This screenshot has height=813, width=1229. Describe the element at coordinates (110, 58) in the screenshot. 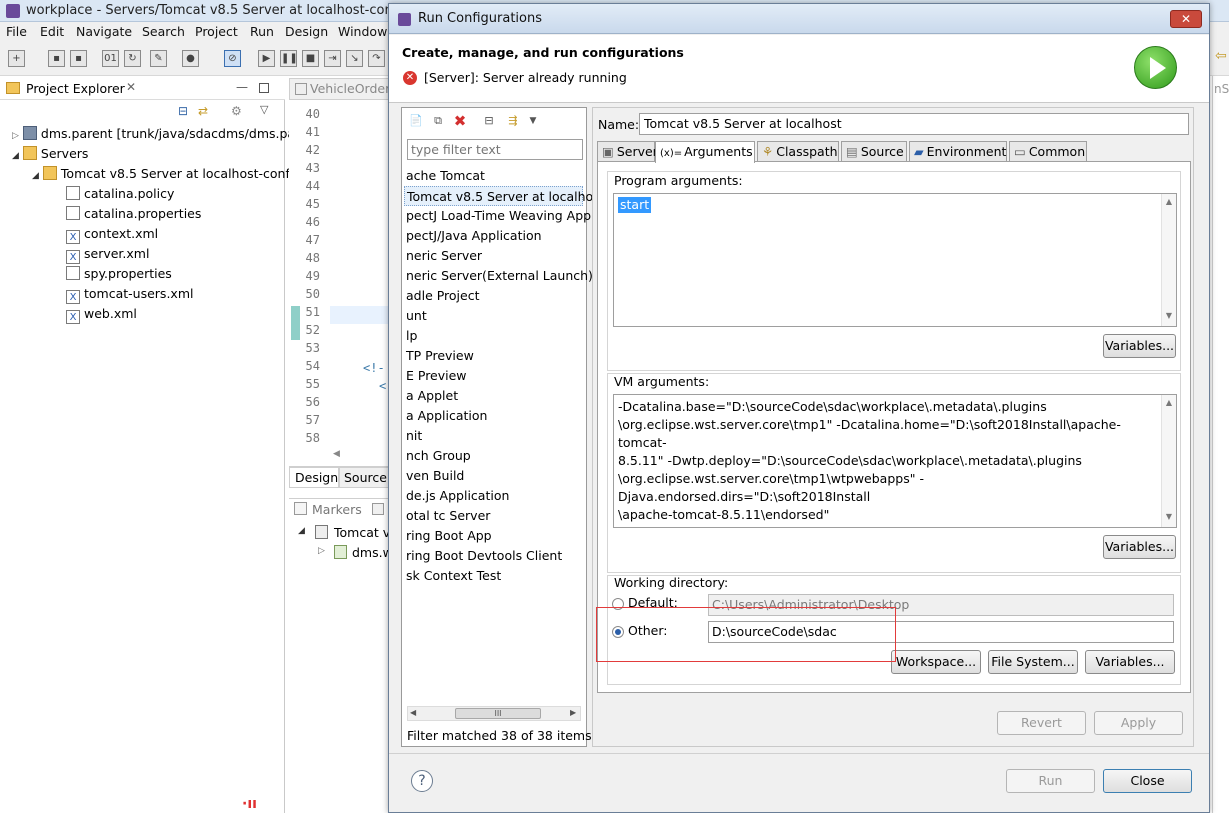

I see `binary-icon: 01` at that location.